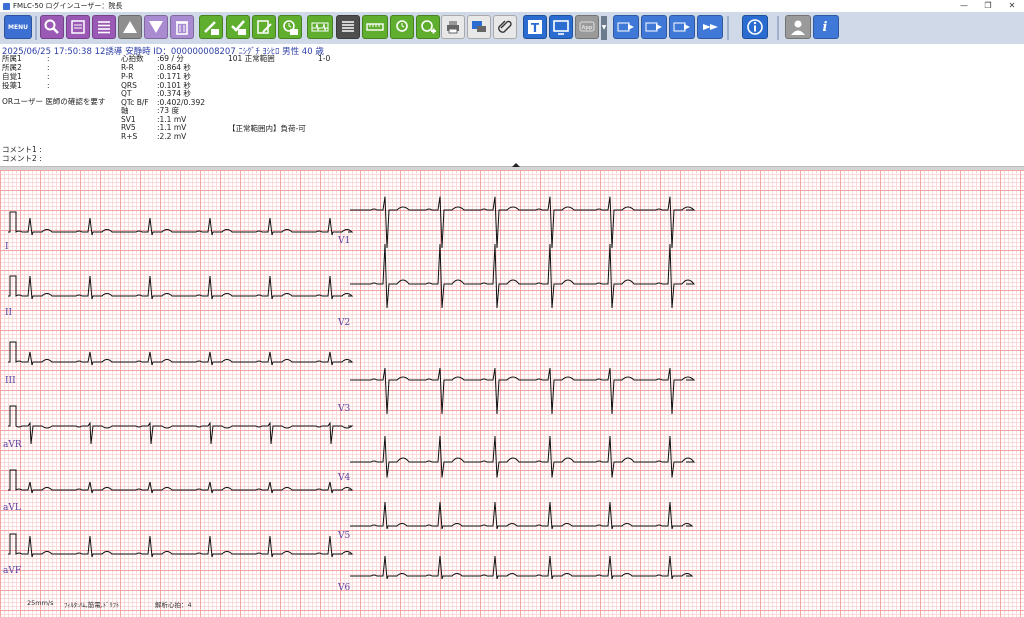  I want to click on collapse-arrow-icon, so click(516, 165).